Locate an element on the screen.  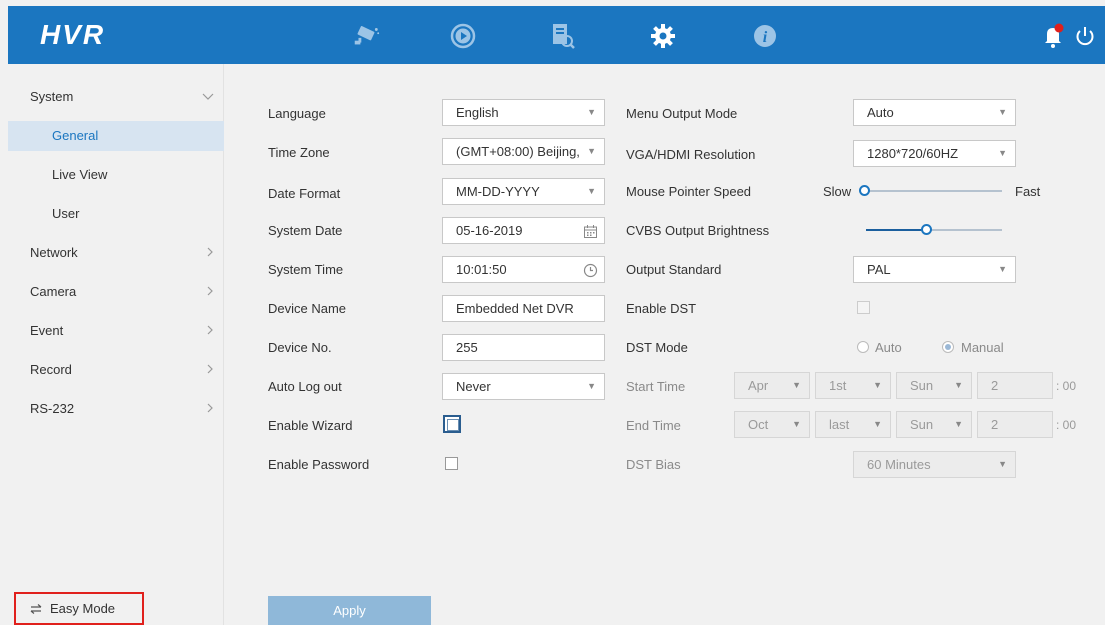
time-zone-select: (GMT+08:00) Beijing, ▼ is located at coordinates (523, 151).